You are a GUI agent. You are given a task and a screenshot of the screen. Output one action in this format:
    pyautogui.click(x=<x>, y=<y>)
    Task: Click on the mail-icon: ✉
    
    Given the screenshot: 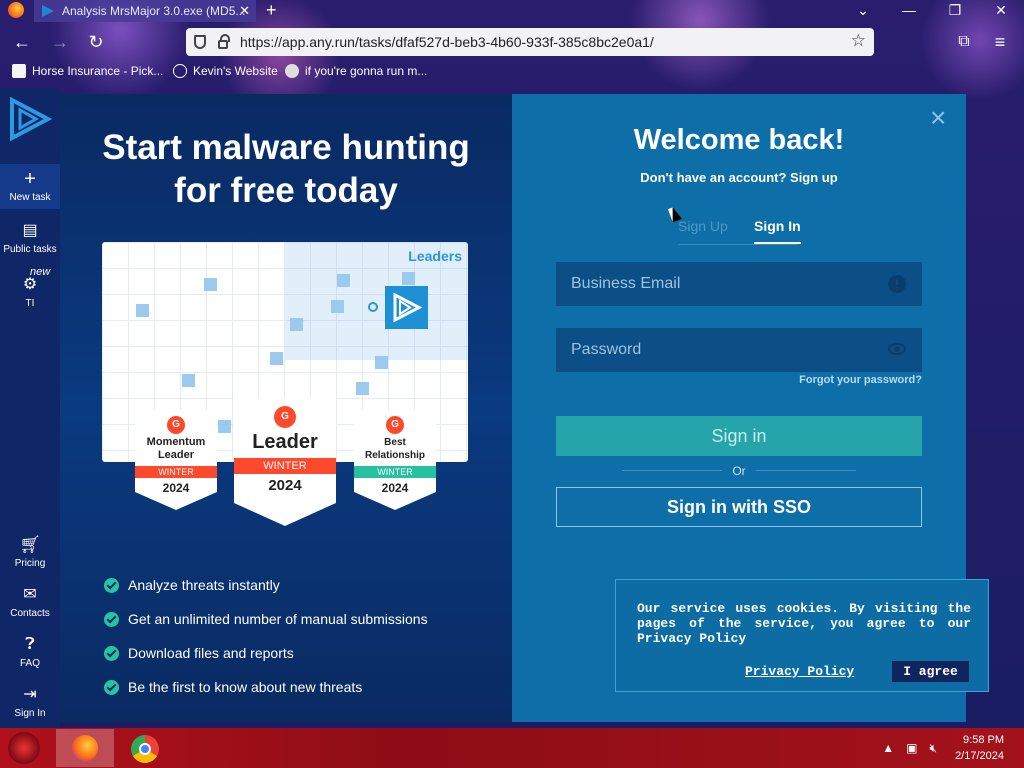 What is the action you would take?
    pyautogui.click(x=30, y=594)
    